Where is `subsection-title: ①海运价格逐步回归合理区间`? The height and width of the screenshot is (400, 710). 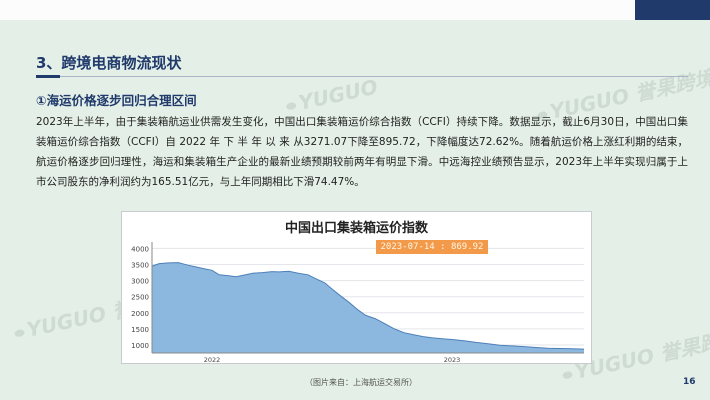
subsection-title: ①海运价格逐步回归合理区间 is located at coordinates (116, 100).